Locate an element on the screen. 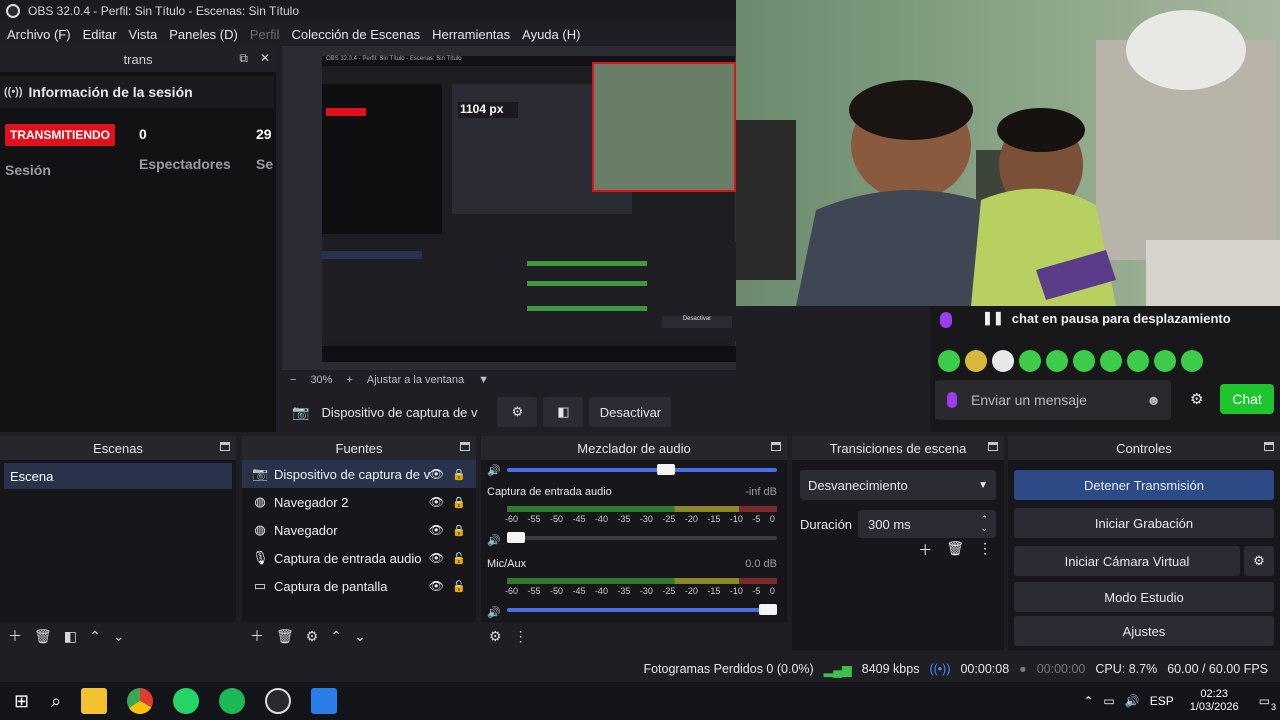 The image size is (1280, 720). chrome-icon is located at coordinates (140, 701).